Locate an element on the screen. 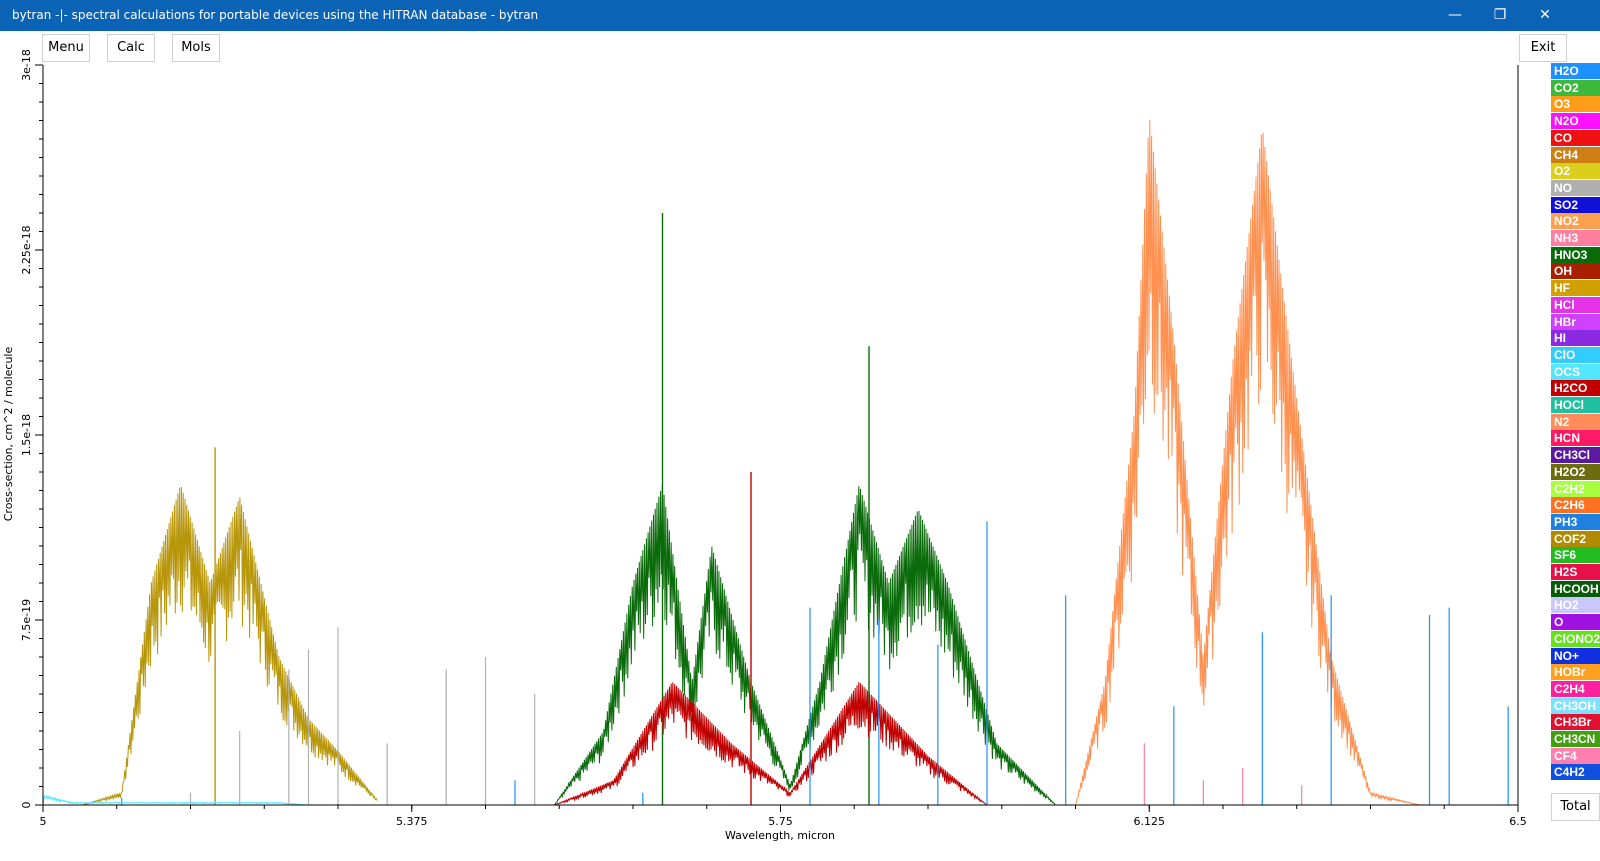  molecule-toggle-hi: HI is located at coordinates (1575, 338).